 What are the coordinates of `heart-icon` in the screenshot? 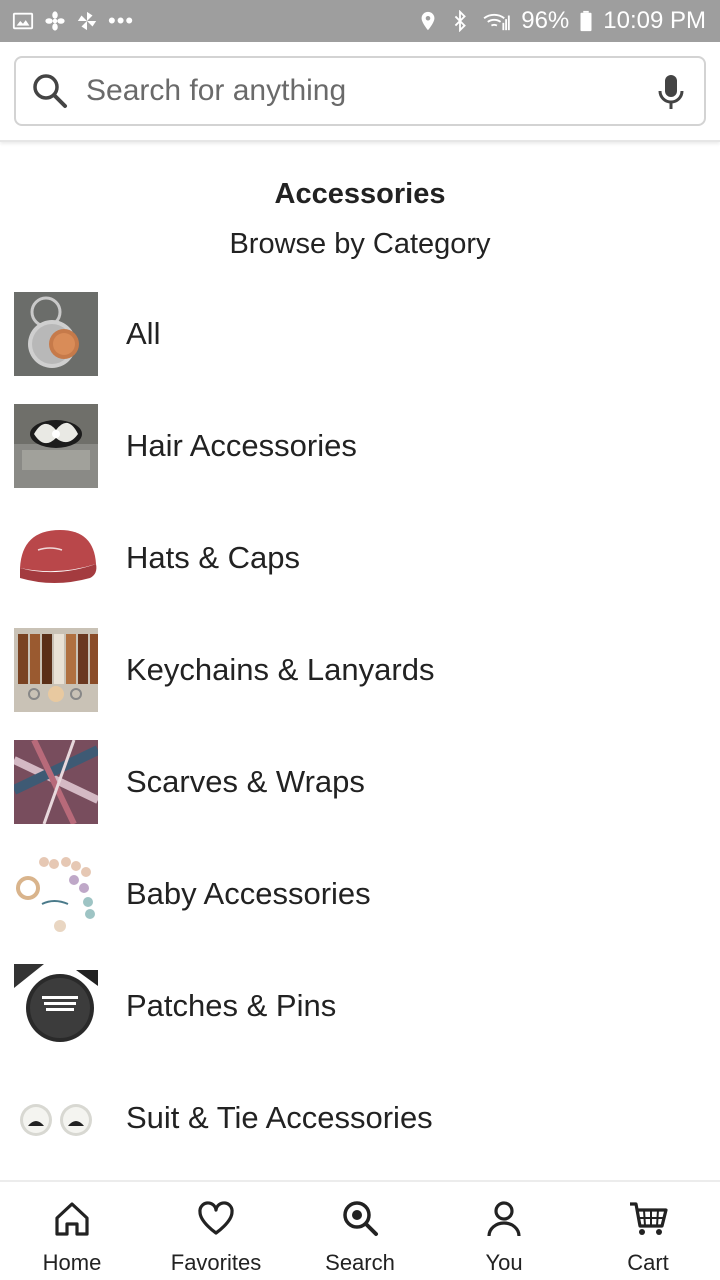 It's located at (216, 1218).